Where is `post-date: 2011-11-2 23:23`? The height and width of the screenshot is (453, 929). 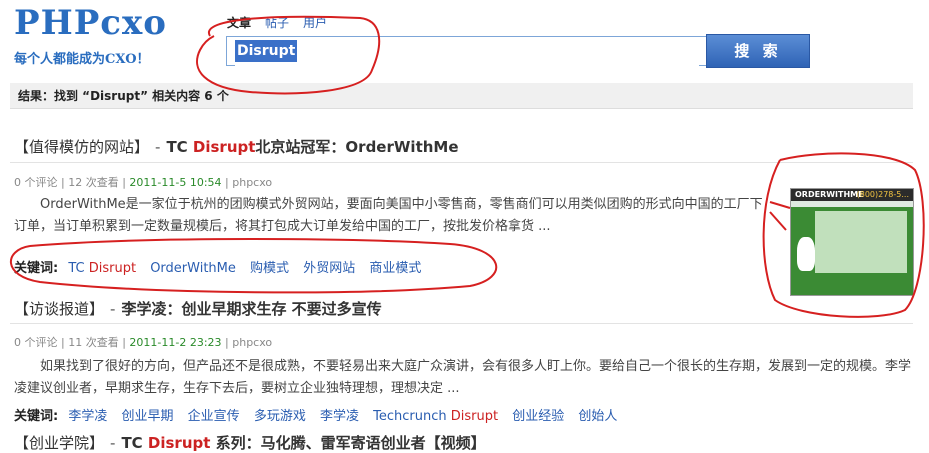
post-date: 2011-11-2 23:23 is located at coordinates (175, 342).